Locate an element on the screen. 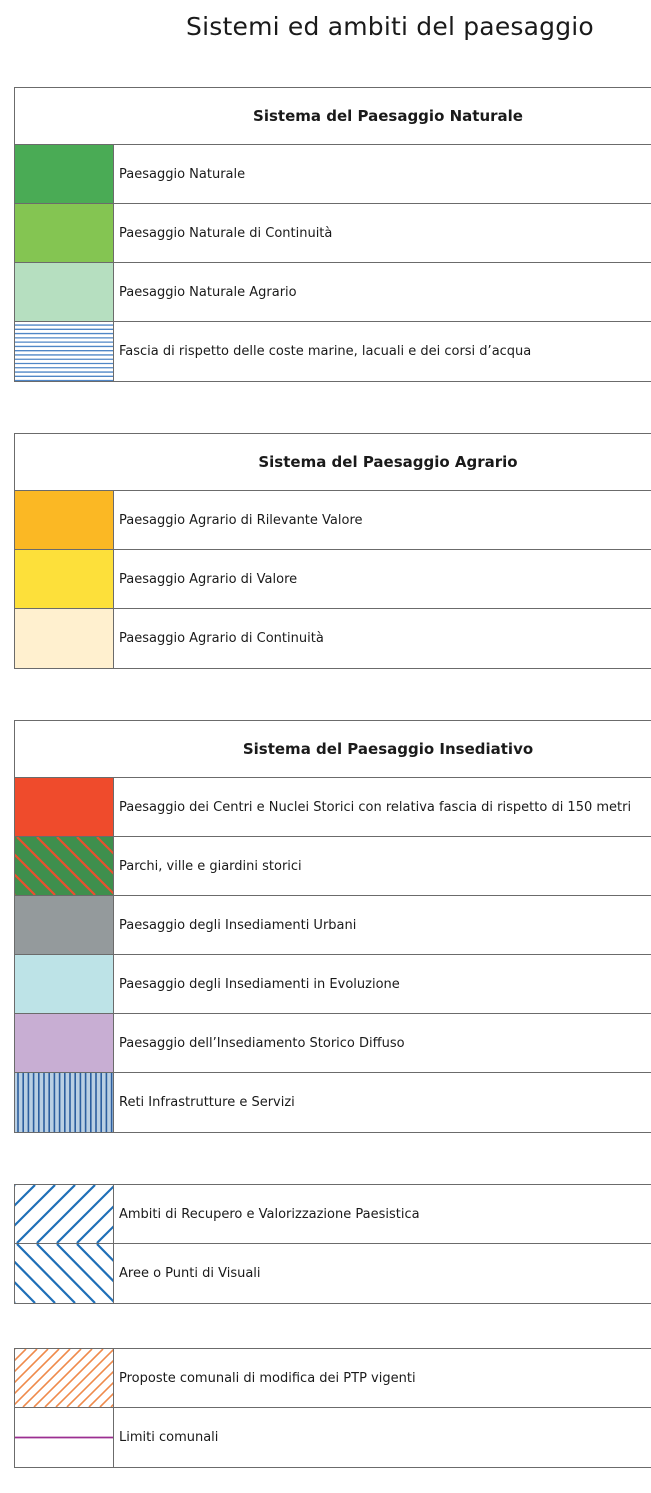  legend-label: Paesaggio degli Insediamenti Urbani is located at coordinates (238, 925).